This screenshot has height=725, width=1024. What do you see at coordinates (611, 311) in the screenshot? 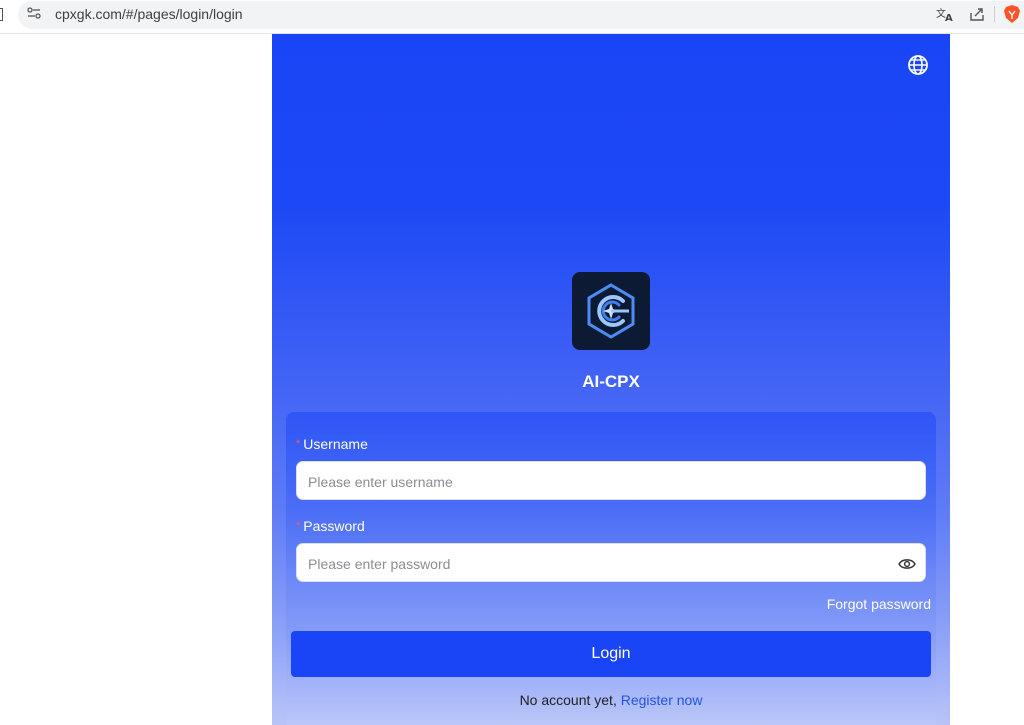
I see `ai-cpx-logo` at bounding box center [611, 311].